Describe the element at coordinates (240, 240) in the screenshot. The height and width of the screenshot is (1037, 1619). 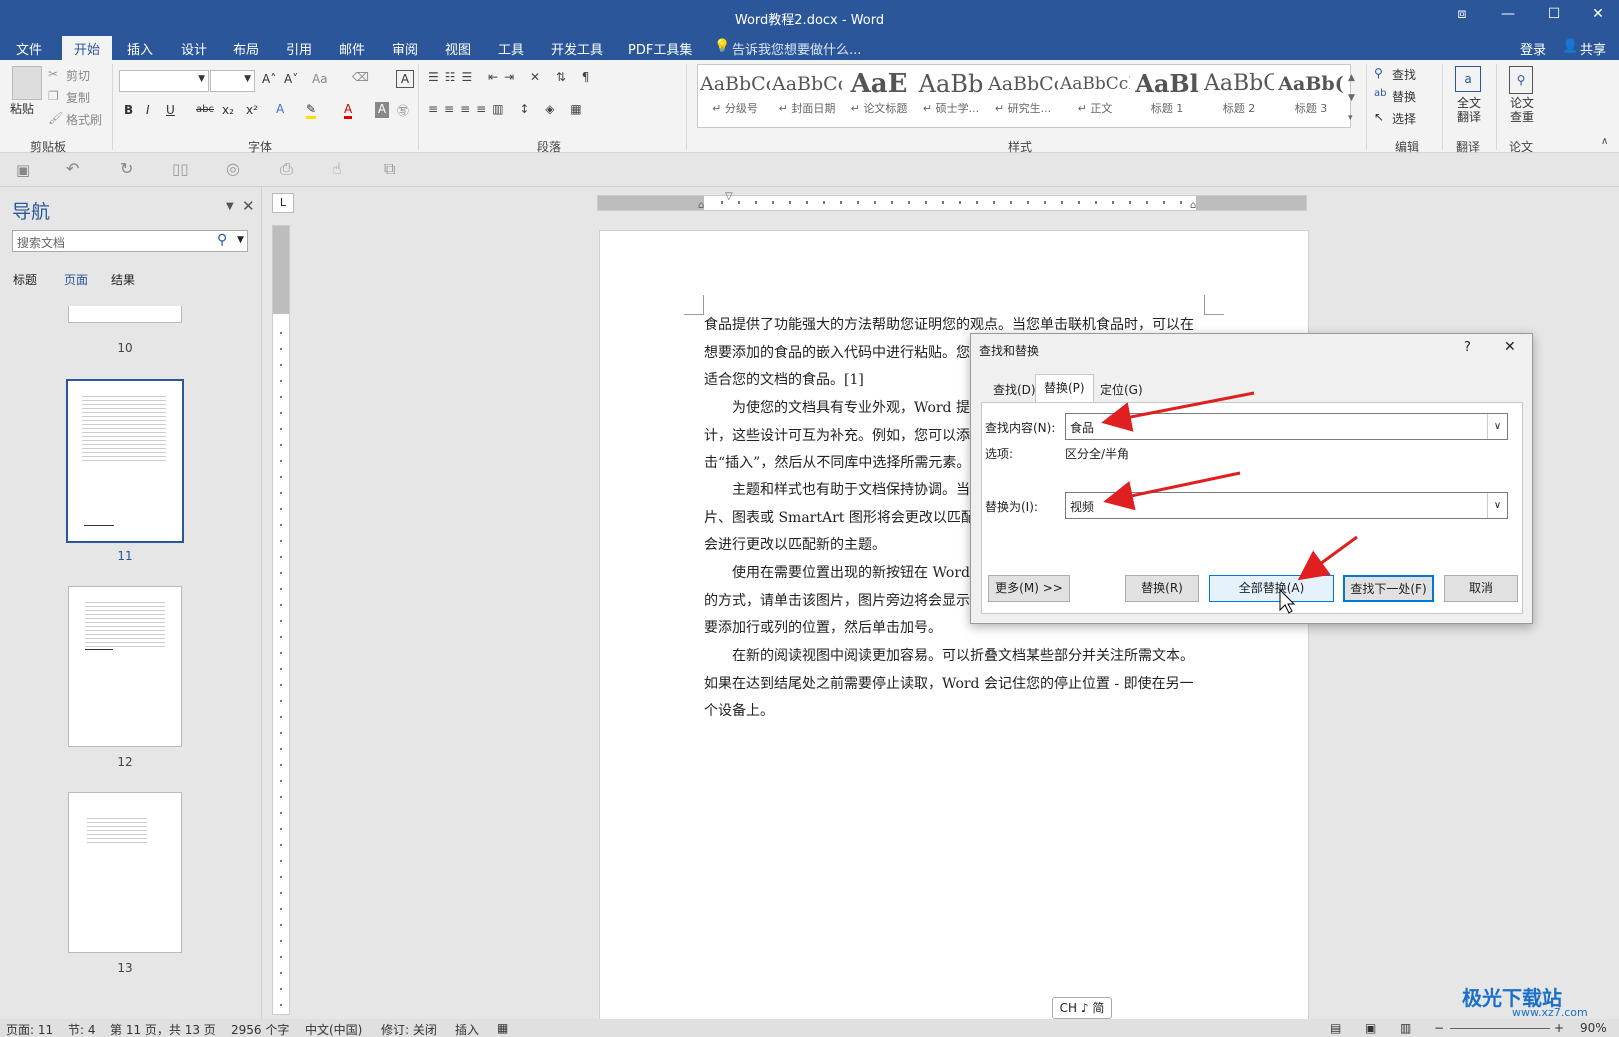
I see `search-dropdown-icon: ▼` at that location.